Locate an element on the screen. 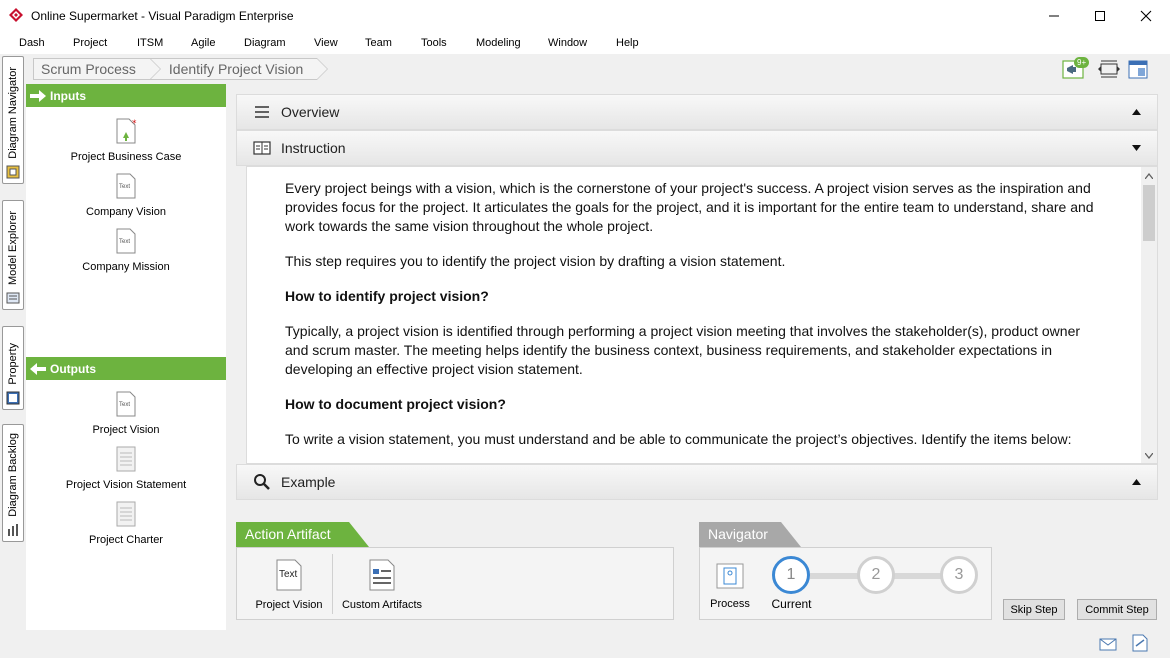  menu-project: Project is located at coordinates (90, 43).